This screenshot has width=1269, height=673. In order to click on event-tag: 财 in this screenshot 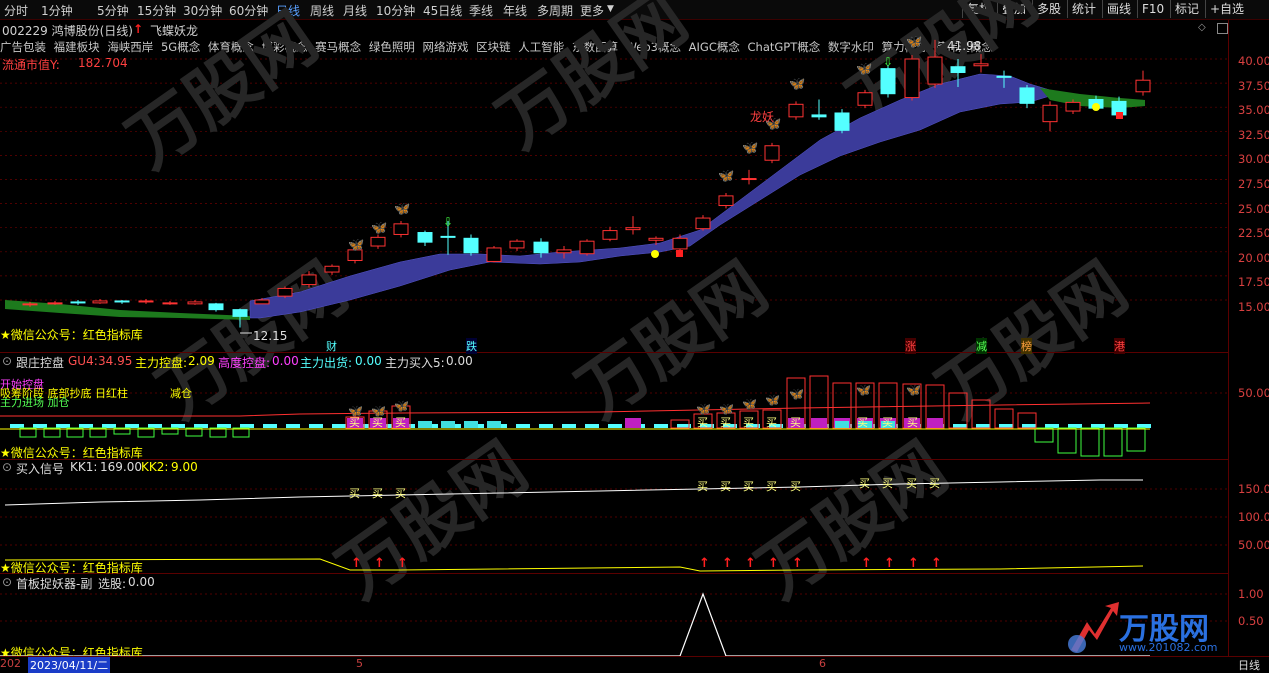, I will do `click(331, 346)`.